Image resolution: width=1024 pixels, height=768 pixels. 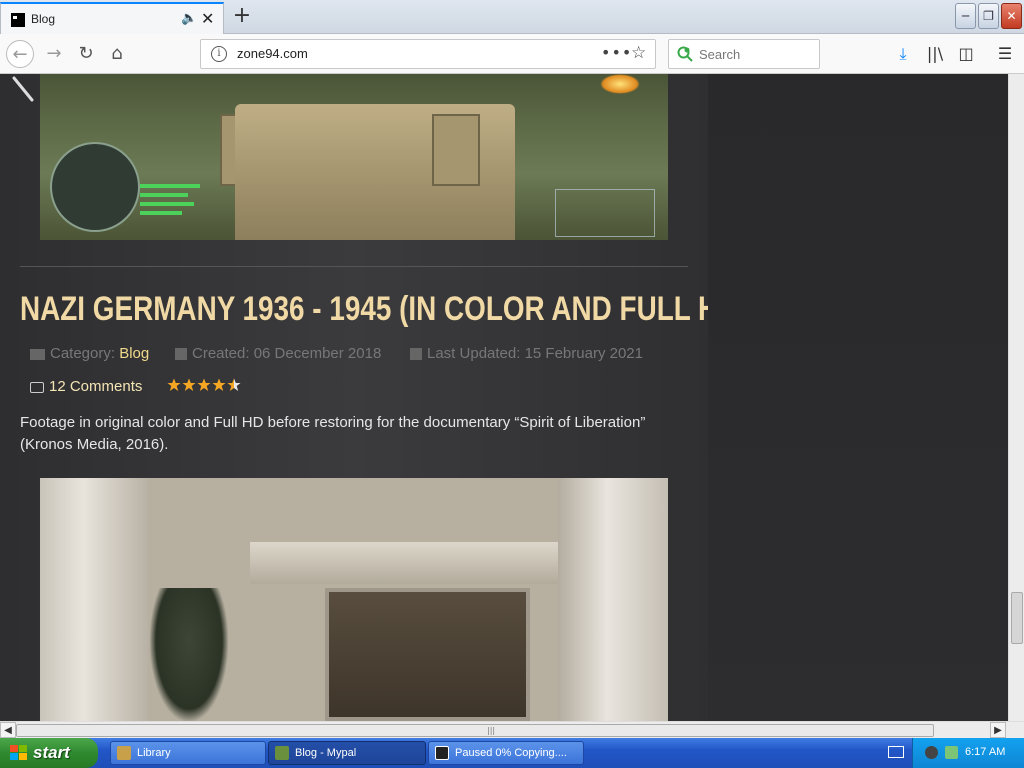 What do you see at coordinates (931, 752) in the screenshot?
I see `tray-app-icon` at bounding box center [931, 752].